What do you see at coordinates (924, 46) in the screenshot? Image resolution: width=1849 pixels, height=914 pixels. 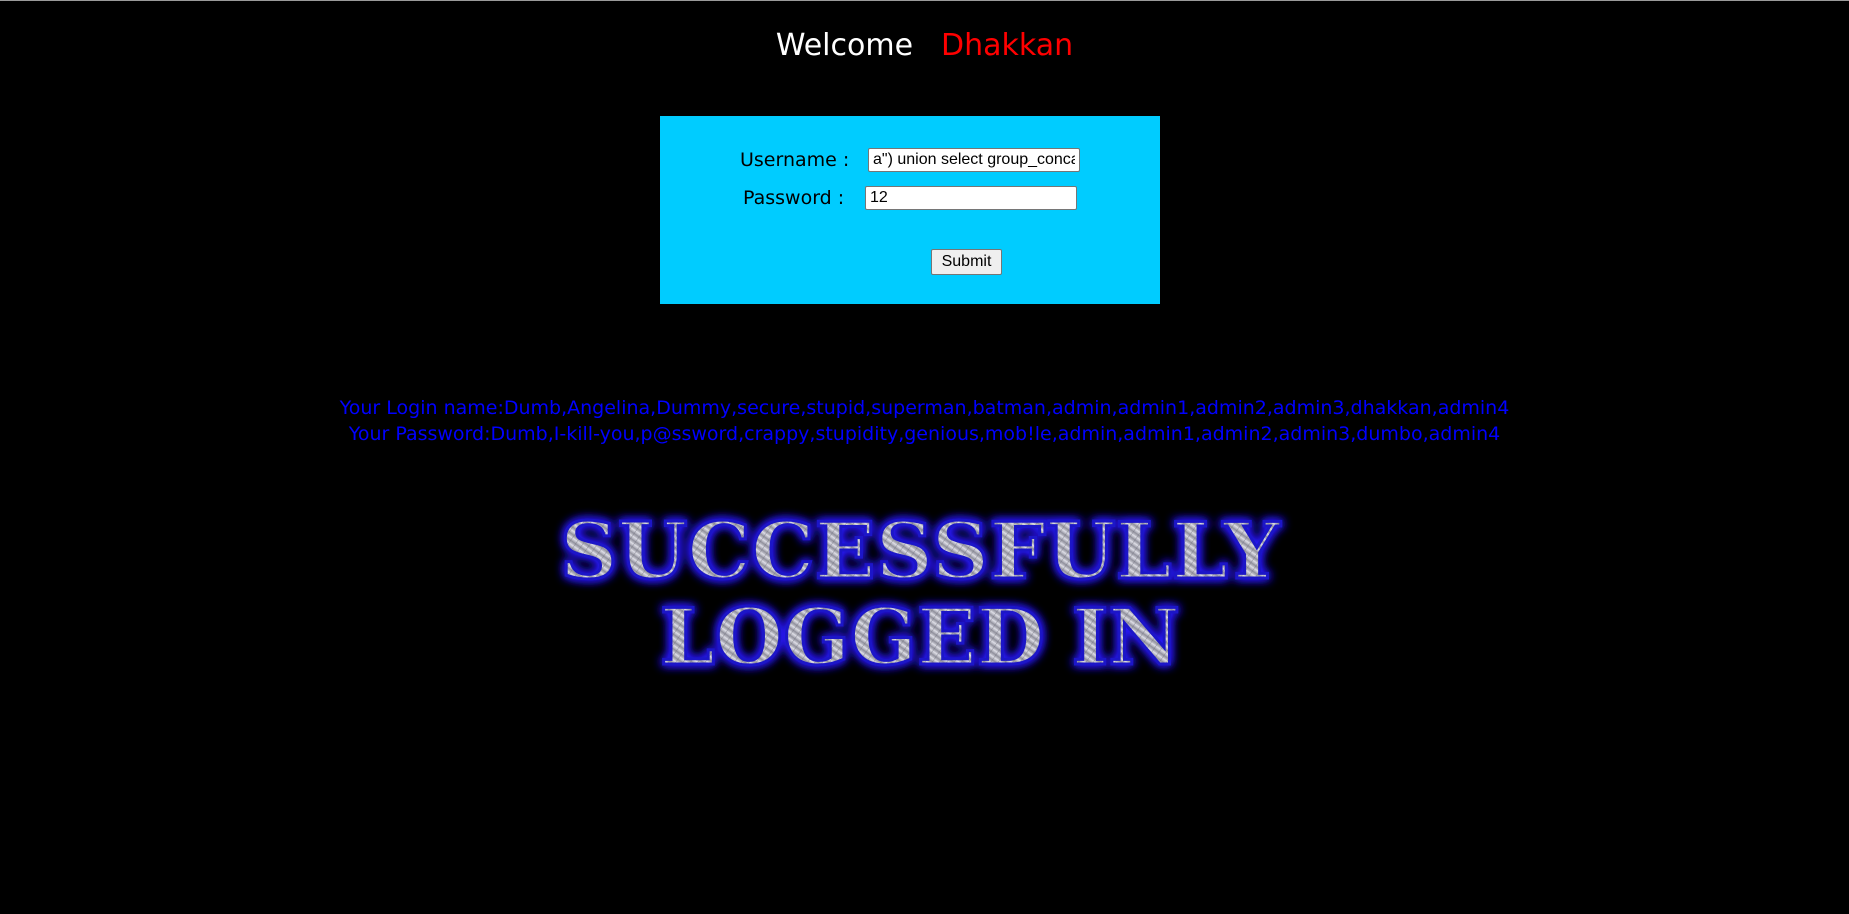 I see `welcome-heading: Welcome Dhakkan` at bounding box center [924, 46].